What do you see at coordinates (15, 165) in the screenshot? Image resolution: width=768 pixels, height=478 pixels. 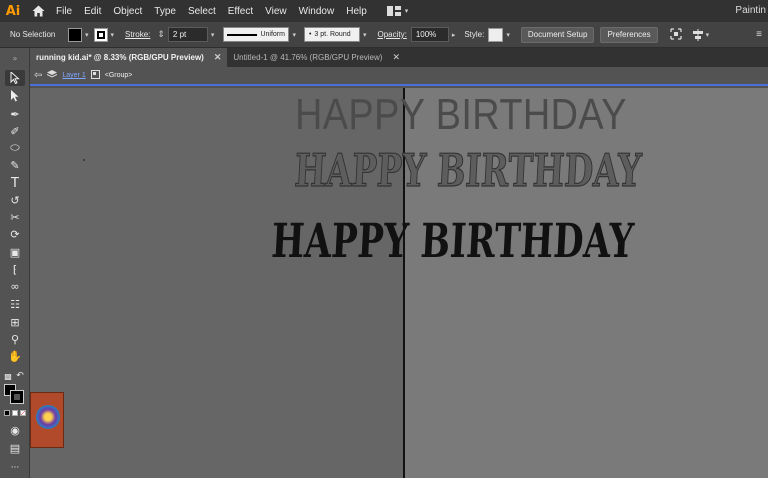 I see `paintbrush-tool-icon: ✎` at bounding box center [15, 165].